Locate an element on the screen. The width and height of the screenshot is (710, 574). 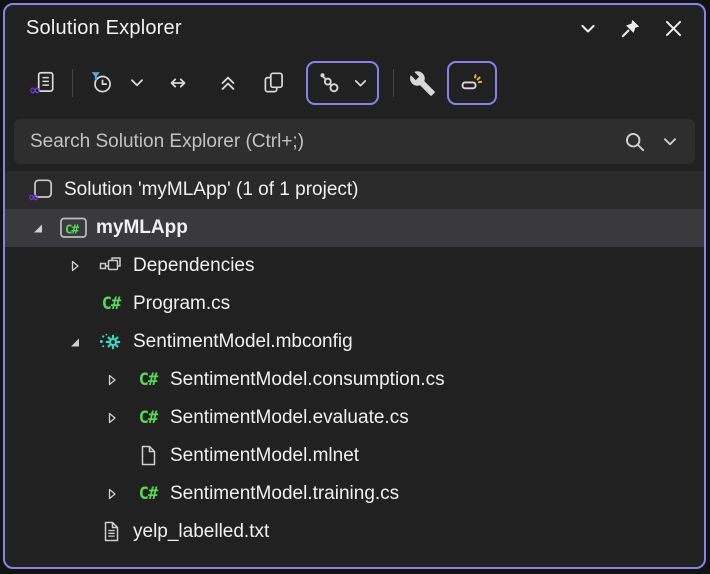
show-all-files-button is located at coordinates (274, 83).